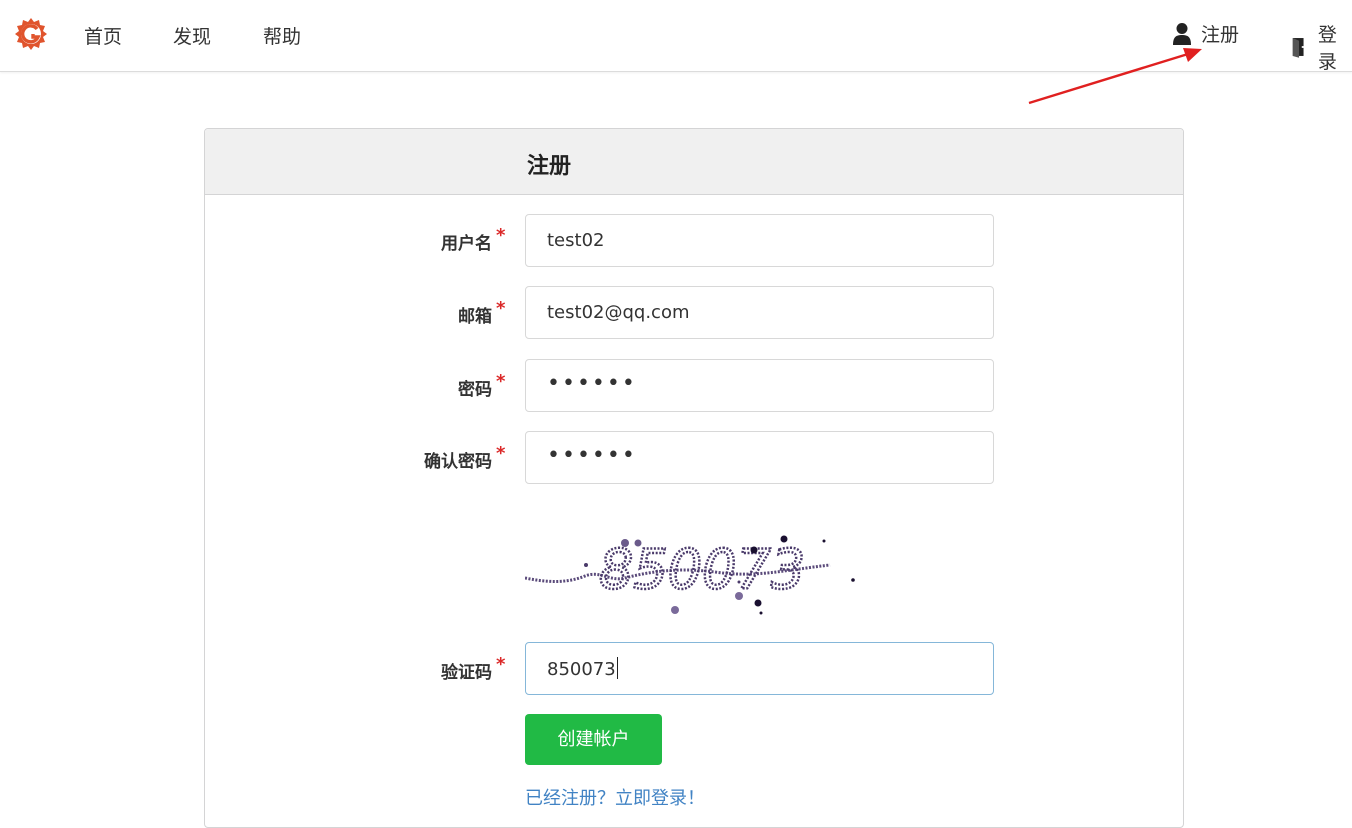  What do you see at coordinates (1115, 76) in the screenshot?
I see `annotation-arrow` at bounding box center [1115, 76].